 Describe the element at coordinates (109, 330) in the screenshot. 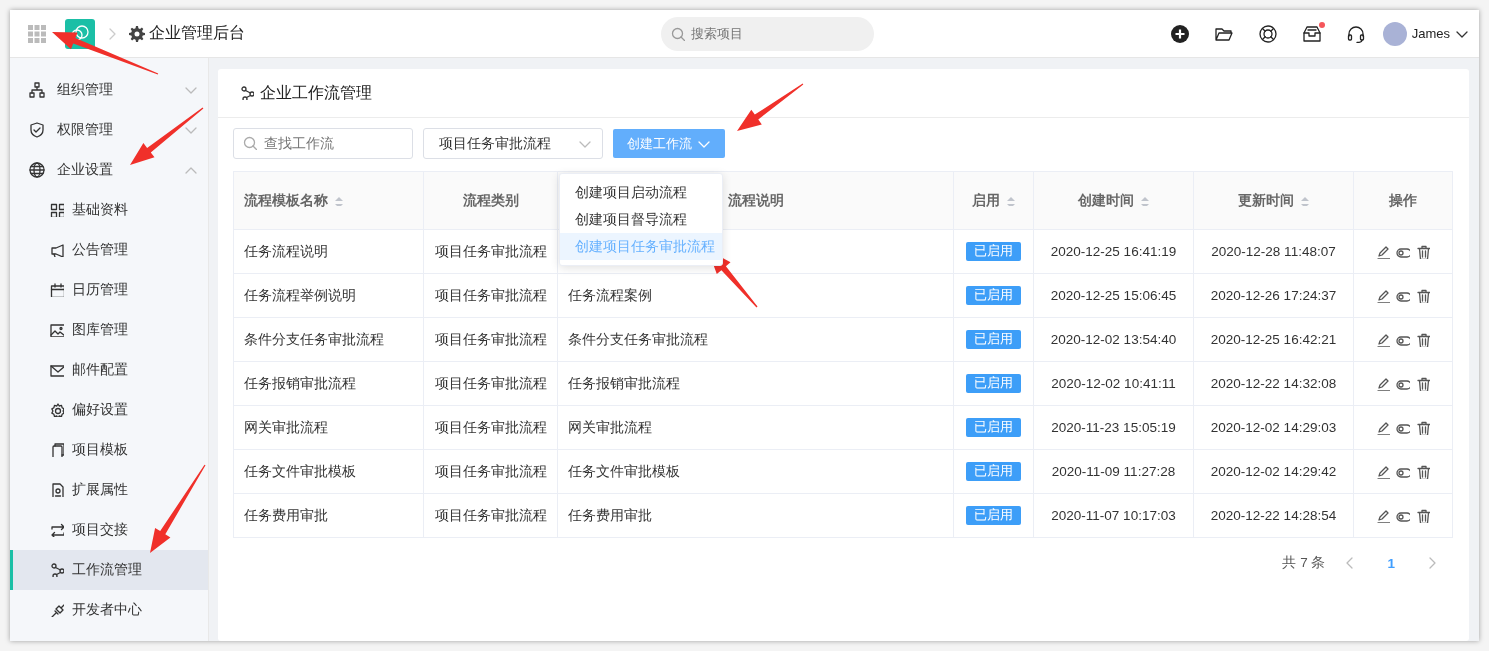

I see `sidebar-item: 图库管理` at that location.